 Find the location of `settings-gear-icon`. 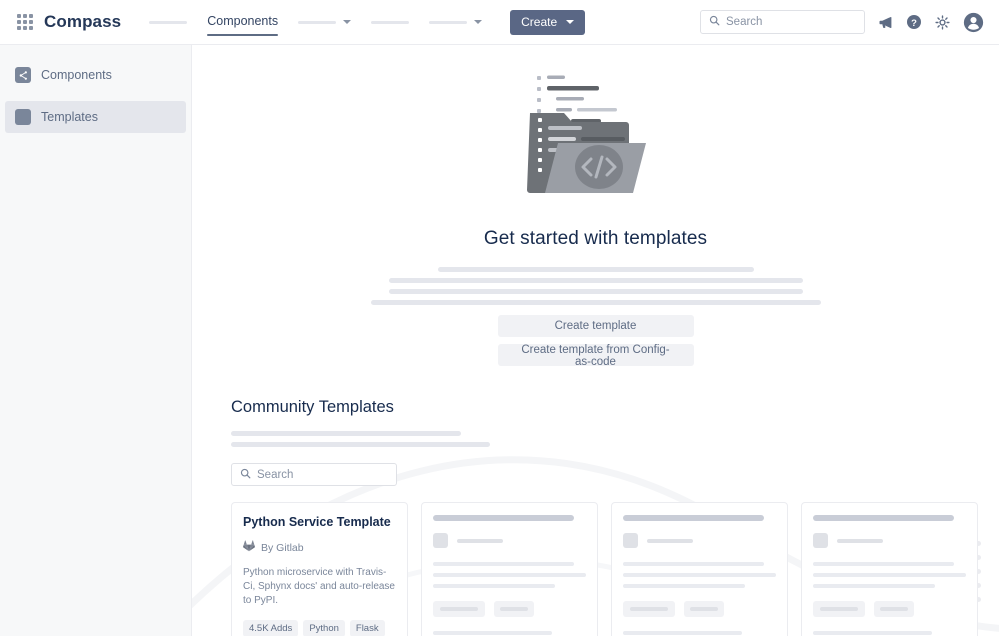

settings-gear-icon is located at coordinates (942, 22).